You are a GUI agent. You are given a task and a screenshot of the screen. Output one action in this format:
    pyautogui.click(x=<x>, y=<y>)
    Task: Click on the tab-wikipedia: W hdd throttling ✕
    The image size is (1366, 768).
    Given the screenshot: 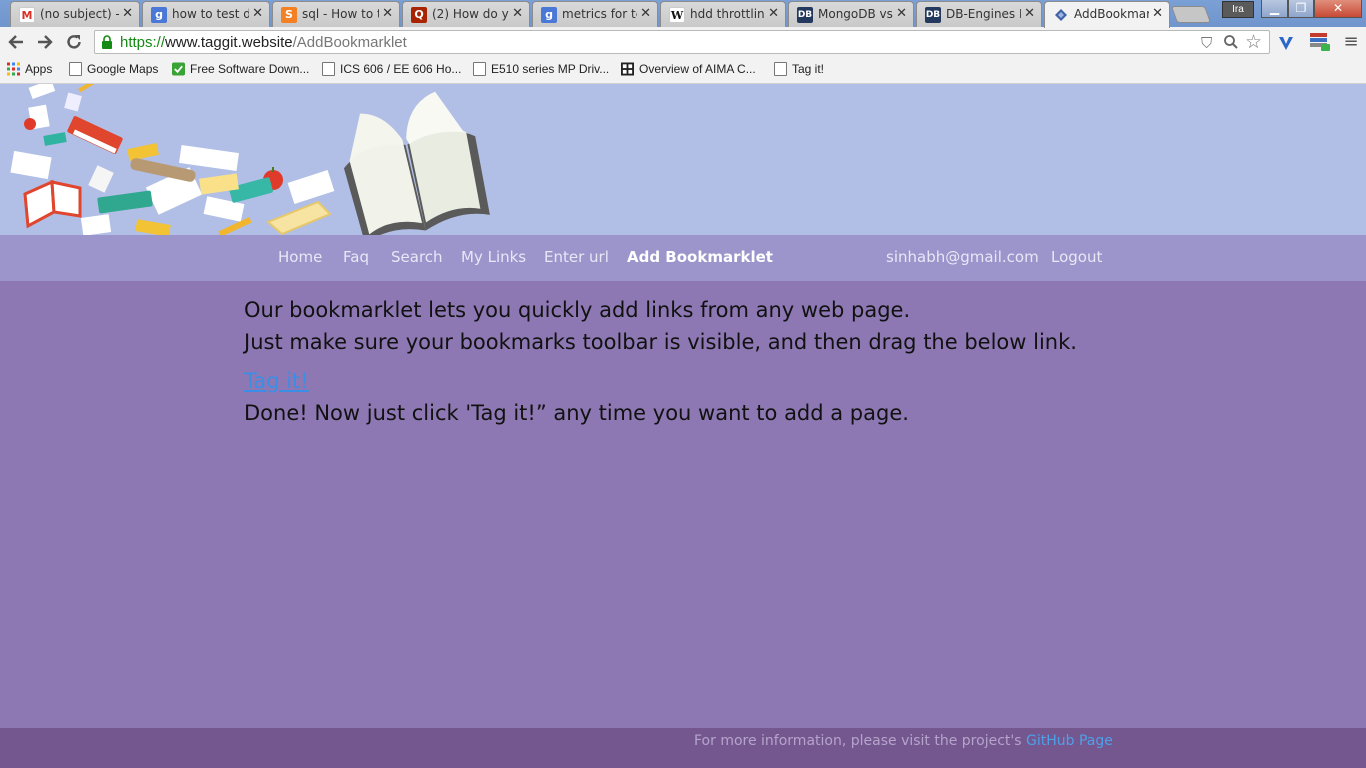 What is the action you would take?
    pyautogui.click(x=723, y=14)
    